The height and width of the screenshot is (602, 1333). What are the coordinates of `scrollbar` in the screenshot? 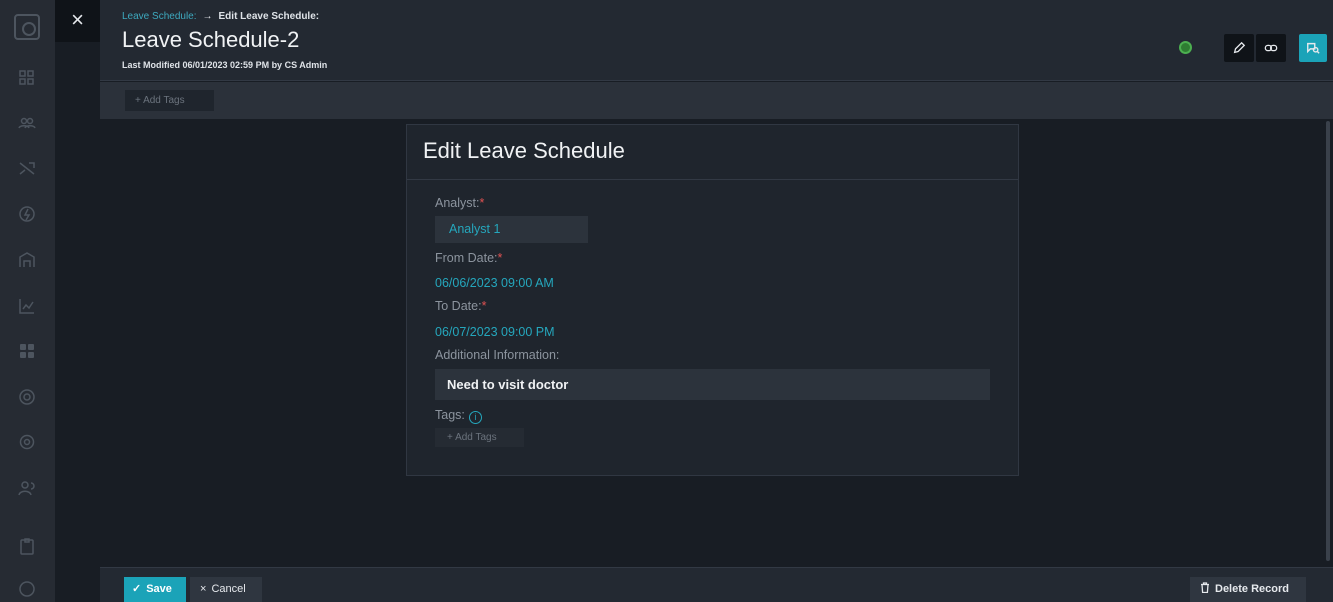 It's located at (1328, 341).